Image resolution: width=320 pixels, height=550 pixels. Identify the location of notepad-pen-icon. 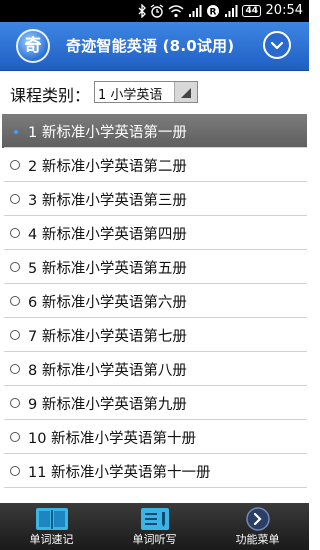
(154, 519).